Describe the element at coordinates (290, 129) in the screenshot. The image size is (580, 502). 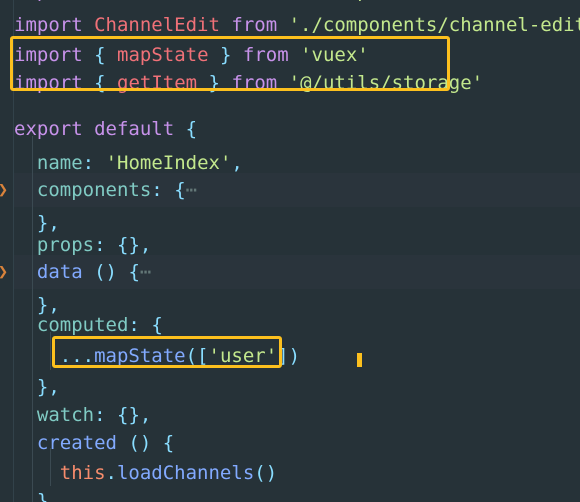
I see `line-export-default: export default {` at that location.